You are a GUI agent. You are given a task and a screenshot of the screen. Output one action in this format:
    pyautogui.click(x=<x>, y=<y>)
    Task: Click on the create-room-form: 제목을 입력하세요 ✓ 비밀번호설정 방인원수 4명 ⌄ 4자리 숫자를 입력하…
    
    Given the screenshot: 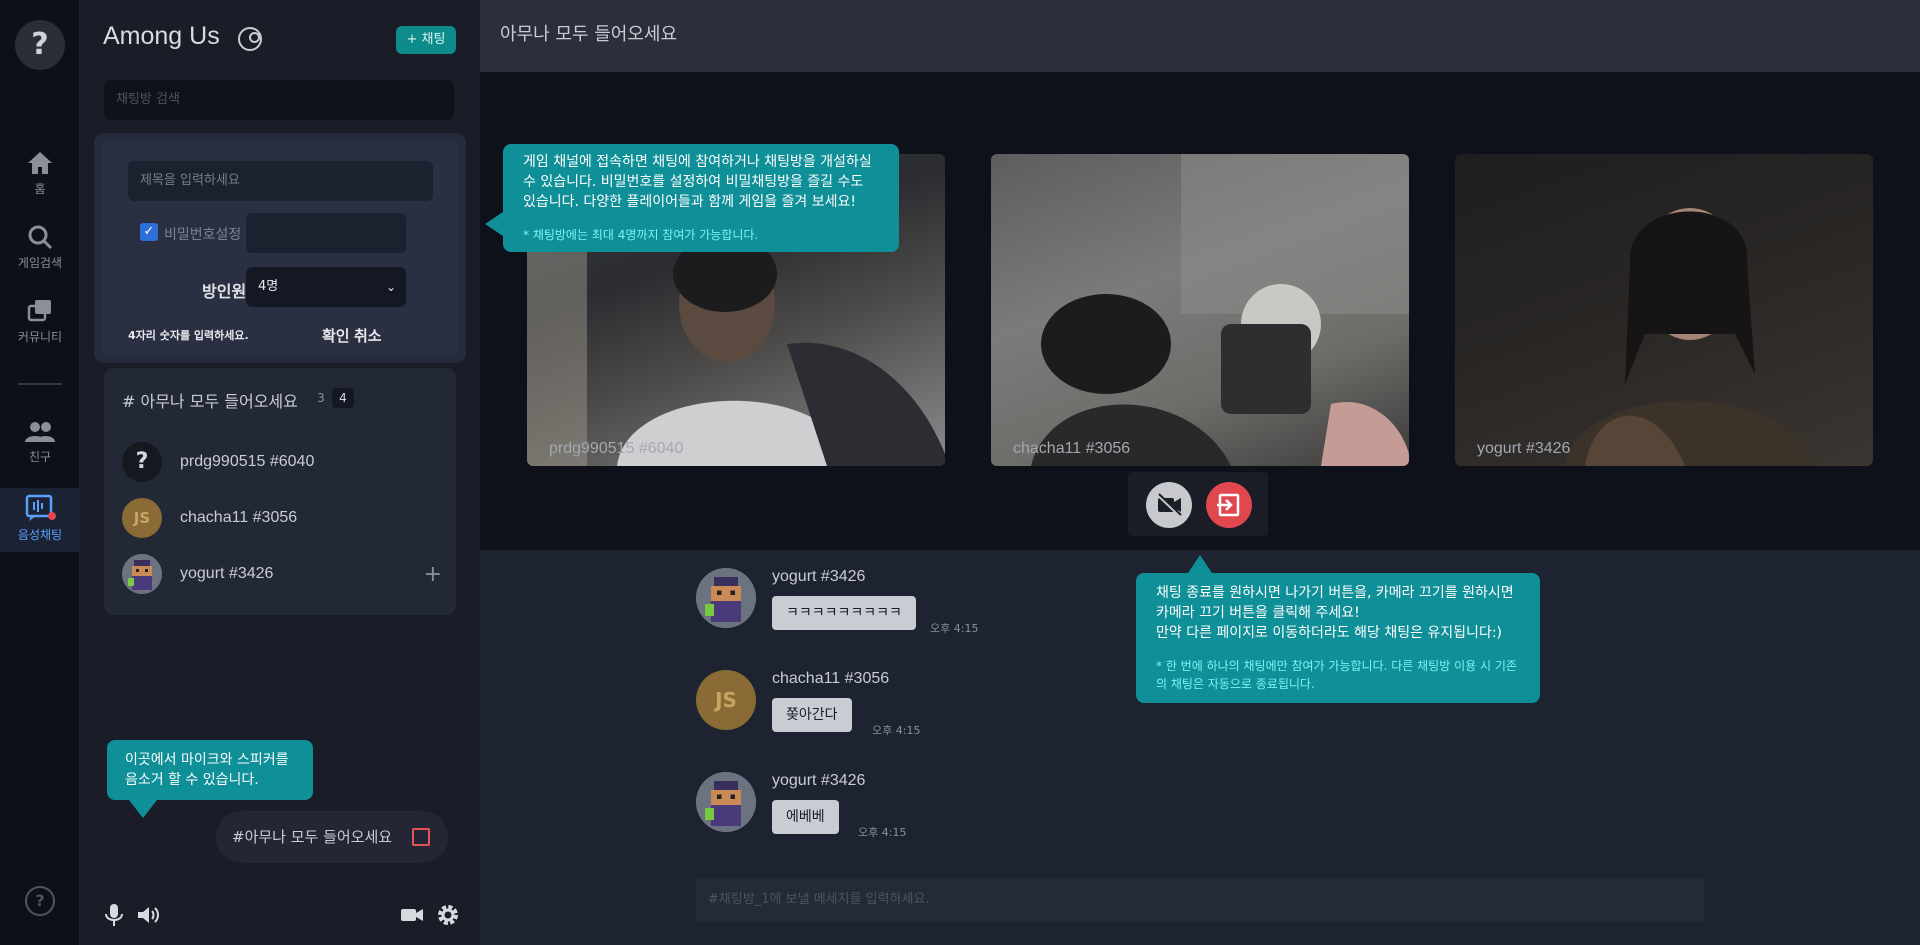 What is the action you would take?
    pyautogui.click(x=280, y=248)
    